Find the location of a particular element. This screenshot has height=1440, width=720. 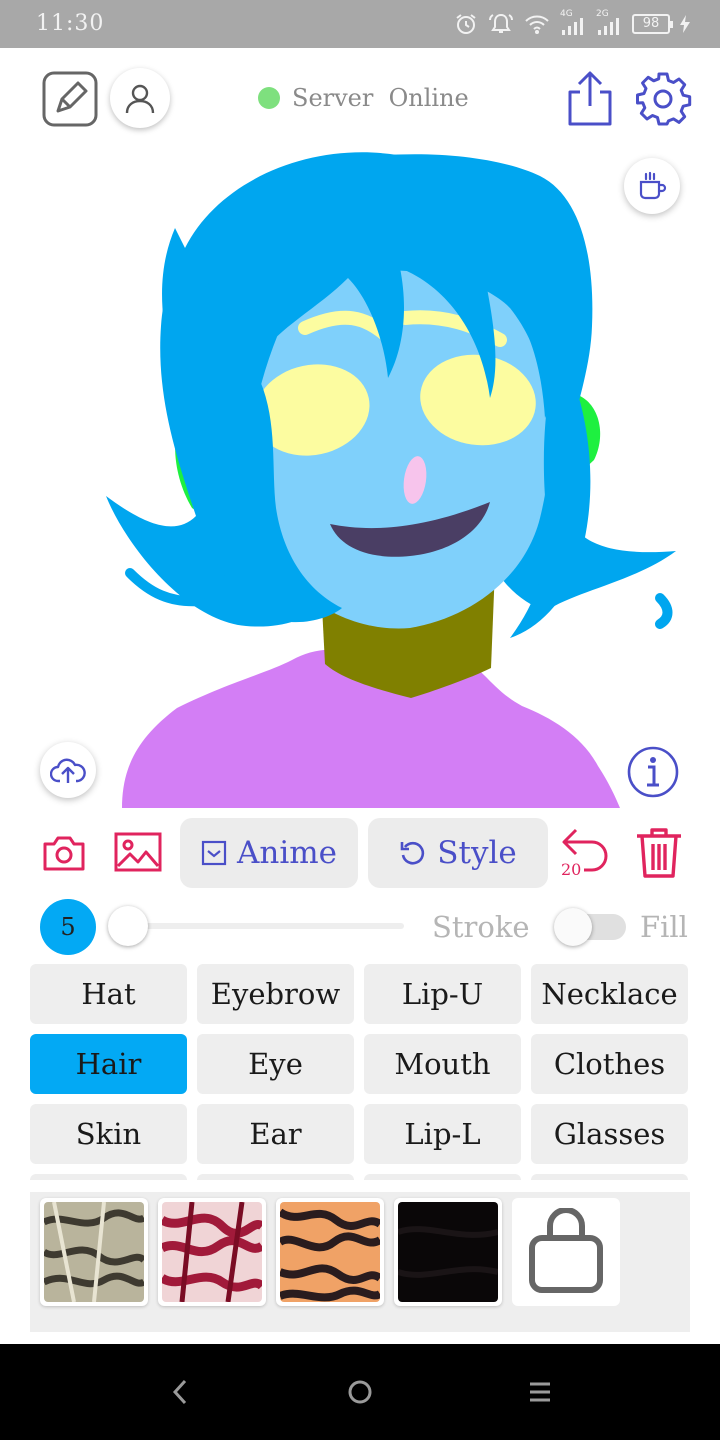

profile-button is located at coordinates (140, 98).